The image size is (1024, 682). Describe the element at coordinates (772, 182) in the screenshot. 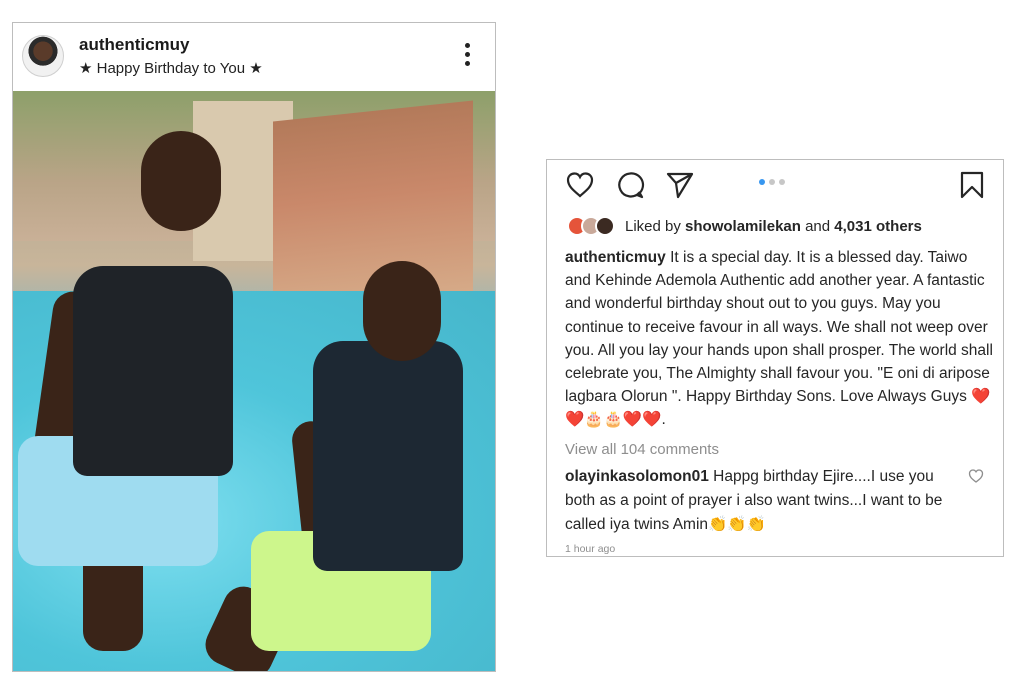

I see `carousel-indicator` at that location.